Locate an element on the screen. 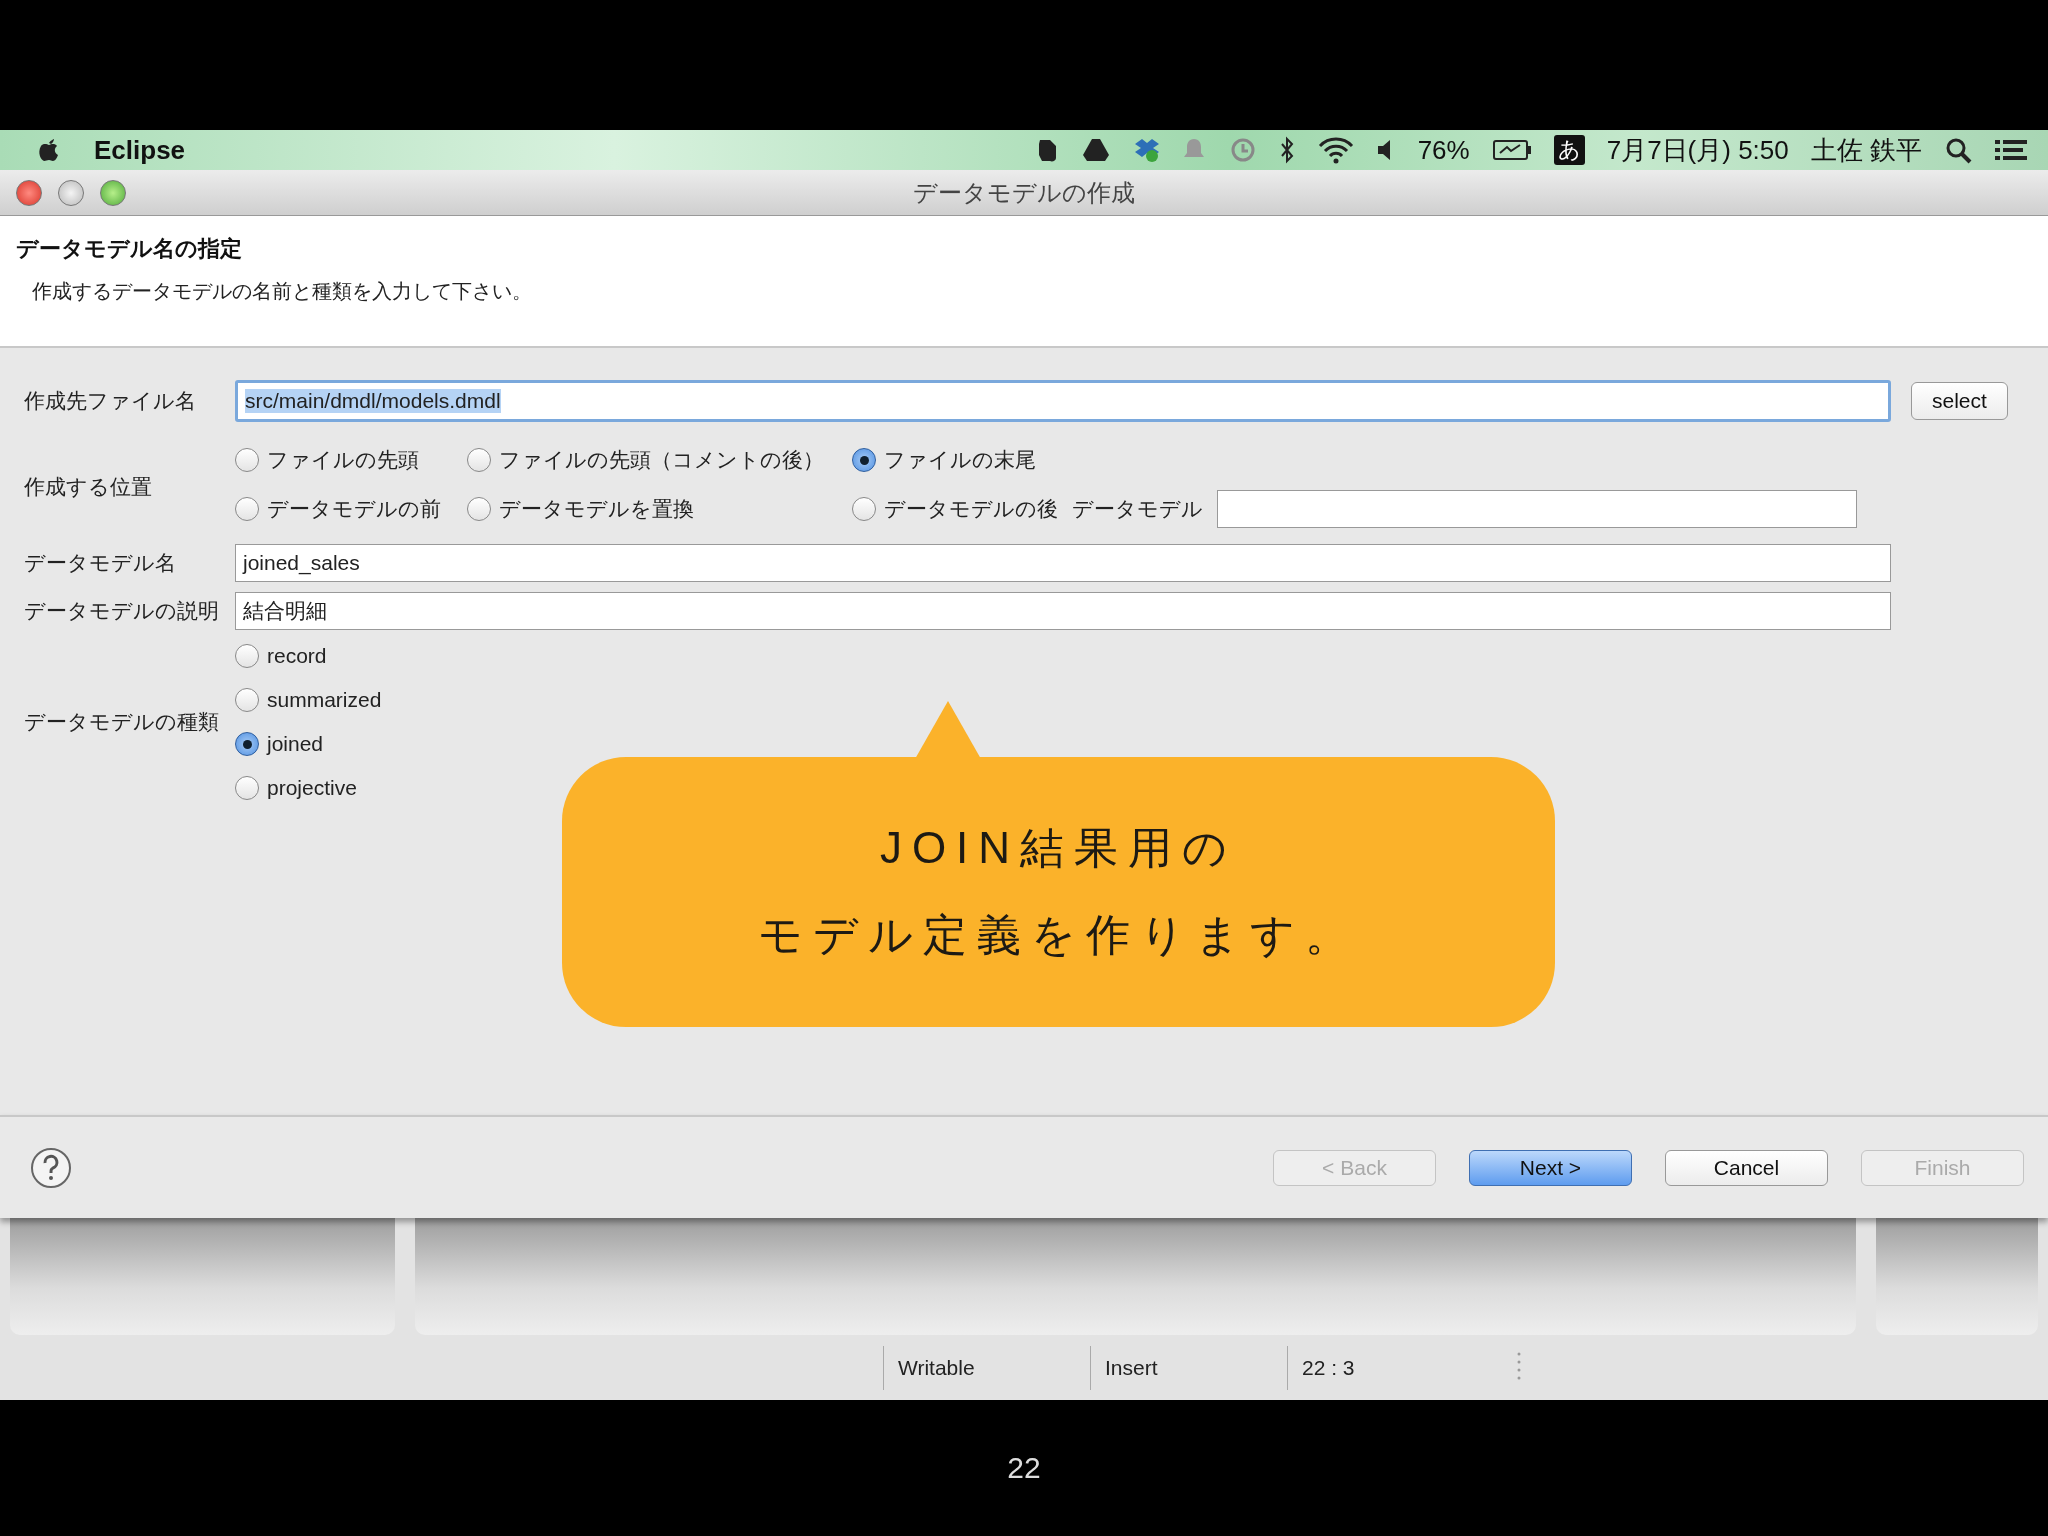  callout-text: JOIN結果用の is located at coordinates (1058, 848).